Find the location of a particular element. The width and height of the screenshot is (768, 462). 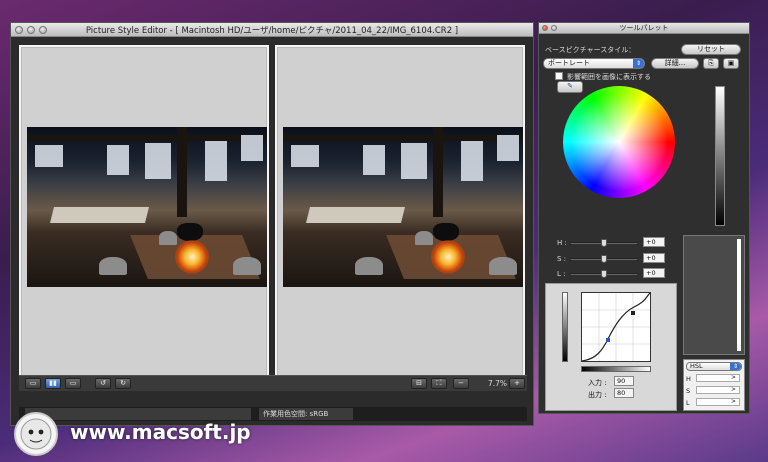

status-bar: 作業用色空間: sRGB is located at coordinates (273, 414).